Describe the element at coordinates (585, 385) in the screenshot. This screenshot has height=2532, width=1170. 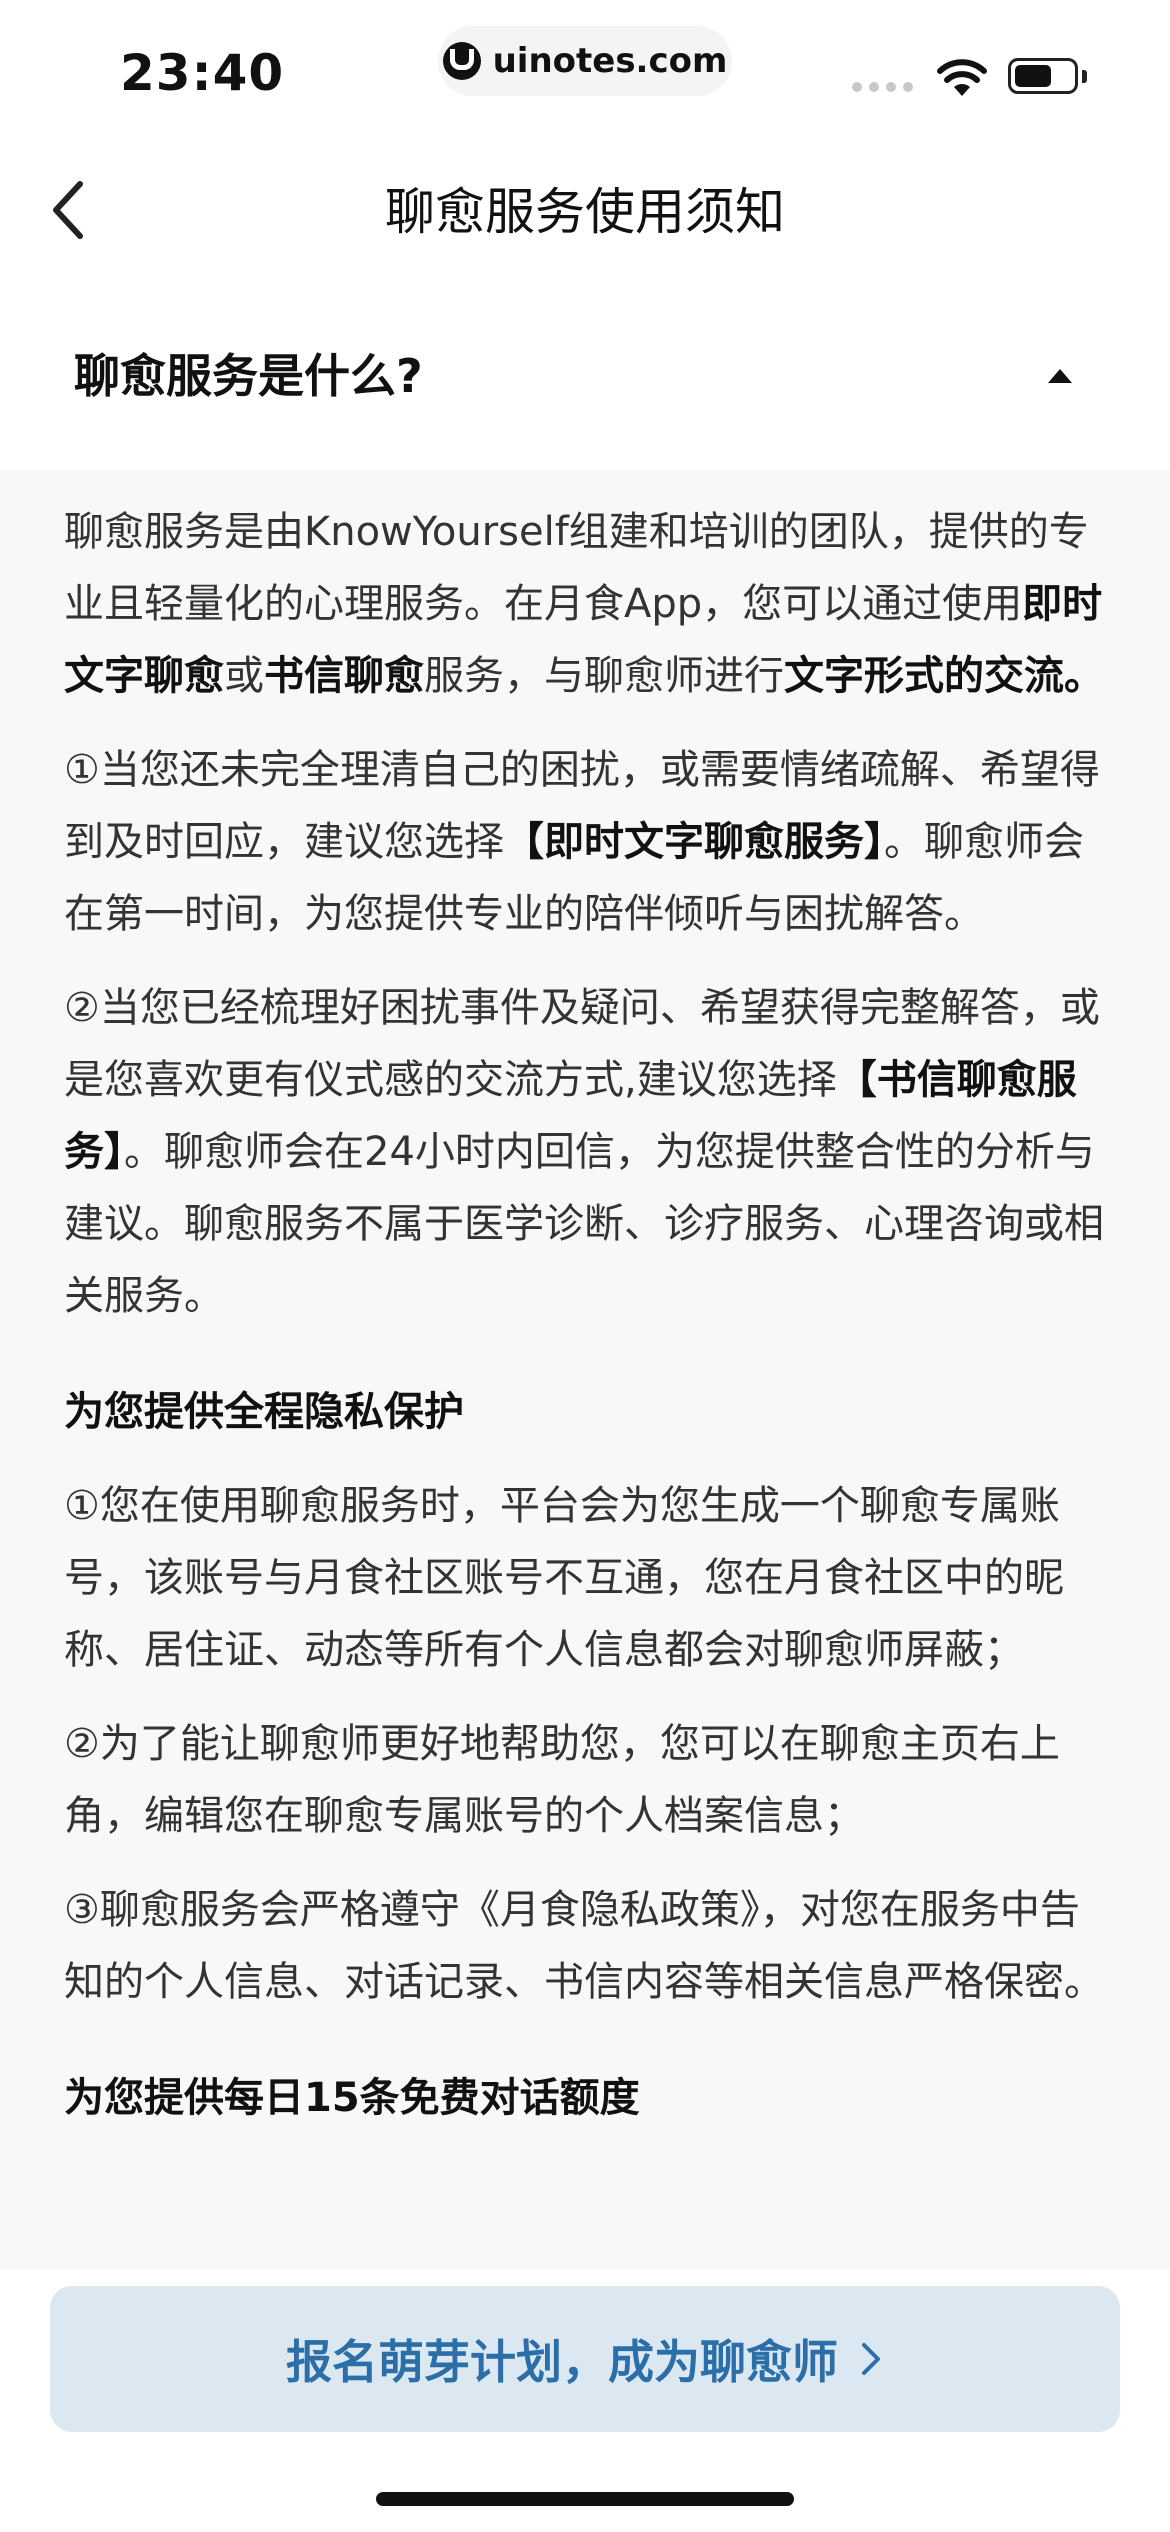
I see `section-header: 聊愈服务是什么?` at that location.